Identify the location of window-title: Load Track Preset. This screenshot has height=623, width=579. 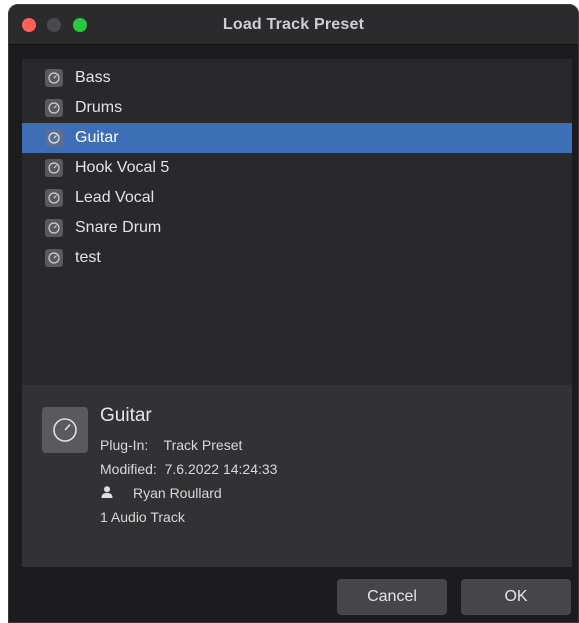
(293, 24).